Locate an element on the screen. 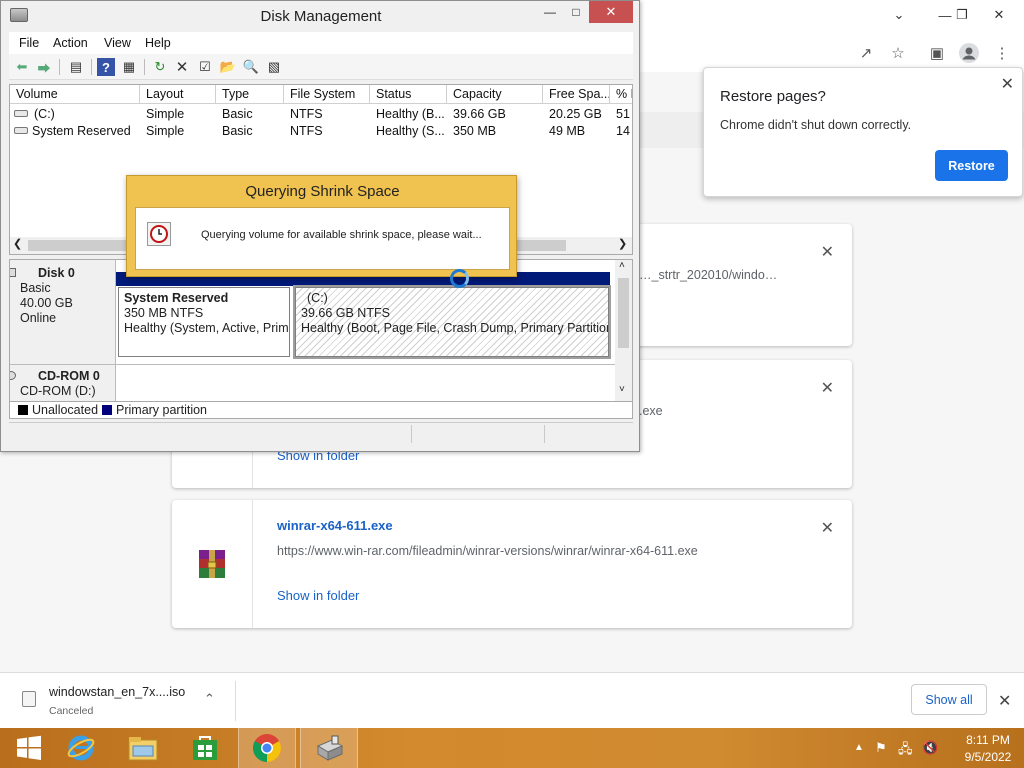 The image size is (1024, 768). status-divider is located at coordinates (544, 434).